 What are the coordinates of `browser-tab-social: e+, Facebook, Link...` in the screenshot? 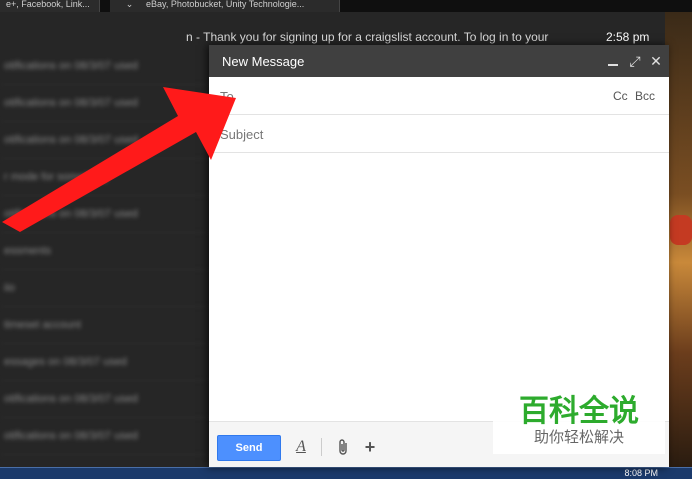 It's located at (50, 6).